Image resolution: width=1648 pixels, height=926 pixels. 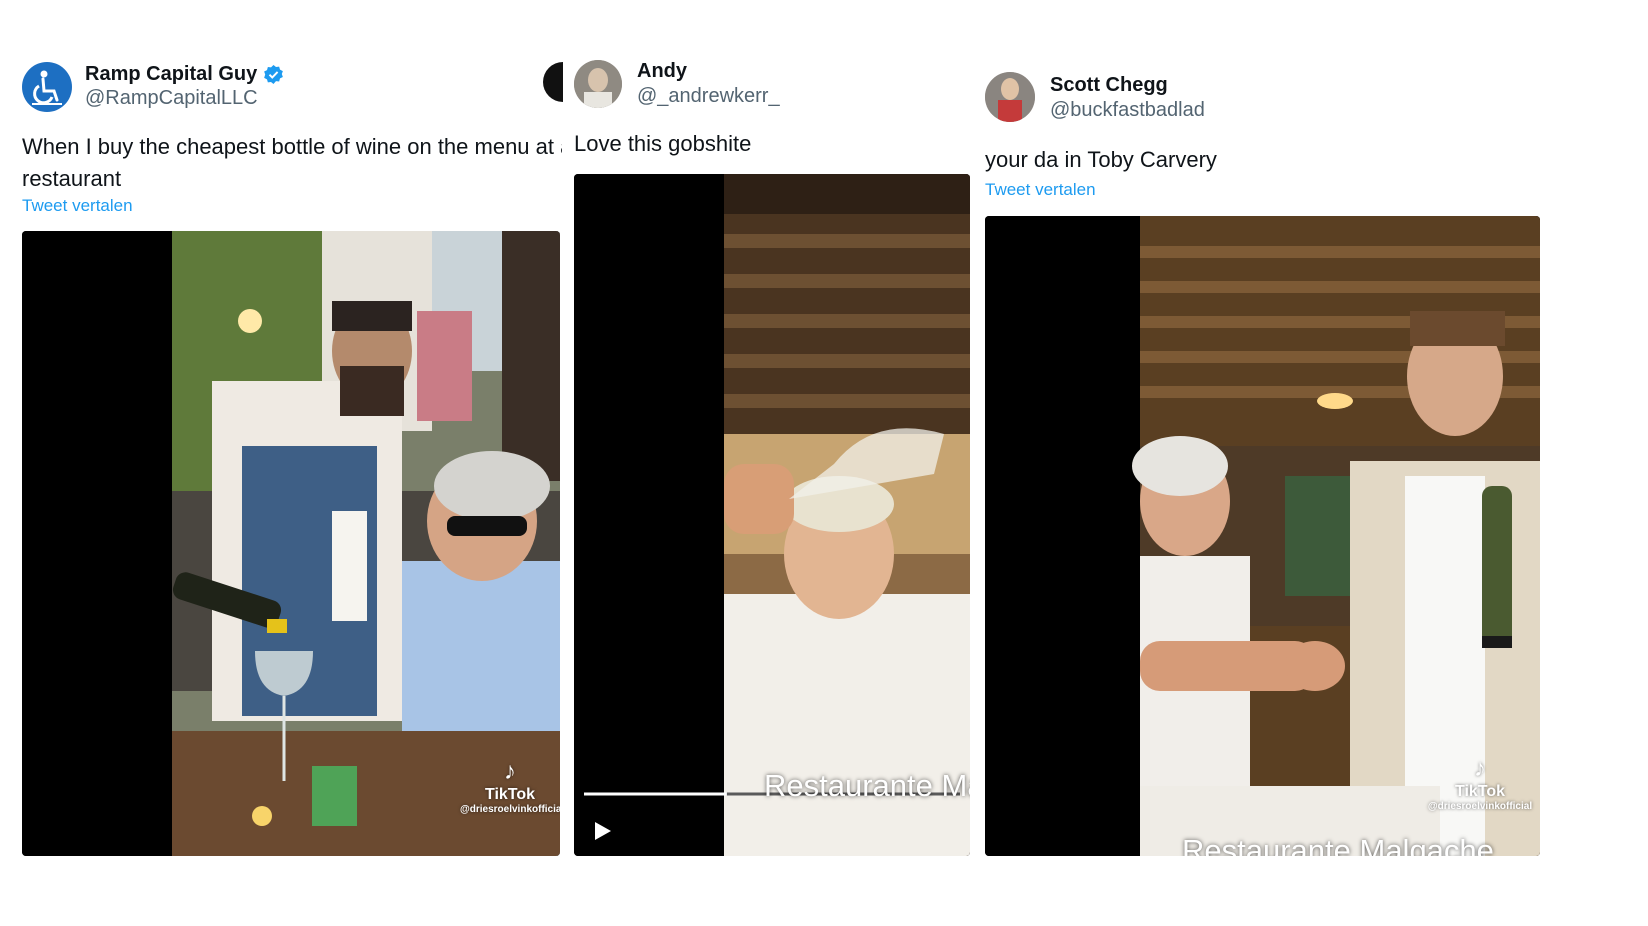 I want to click on author-name-text: Scott Chegg, so click(x=1109, y=85).